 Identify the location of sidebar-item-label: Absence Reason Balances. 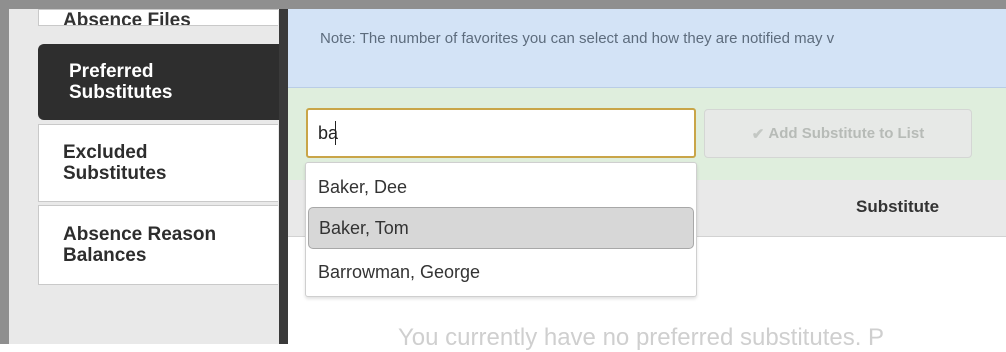
(140, 245).